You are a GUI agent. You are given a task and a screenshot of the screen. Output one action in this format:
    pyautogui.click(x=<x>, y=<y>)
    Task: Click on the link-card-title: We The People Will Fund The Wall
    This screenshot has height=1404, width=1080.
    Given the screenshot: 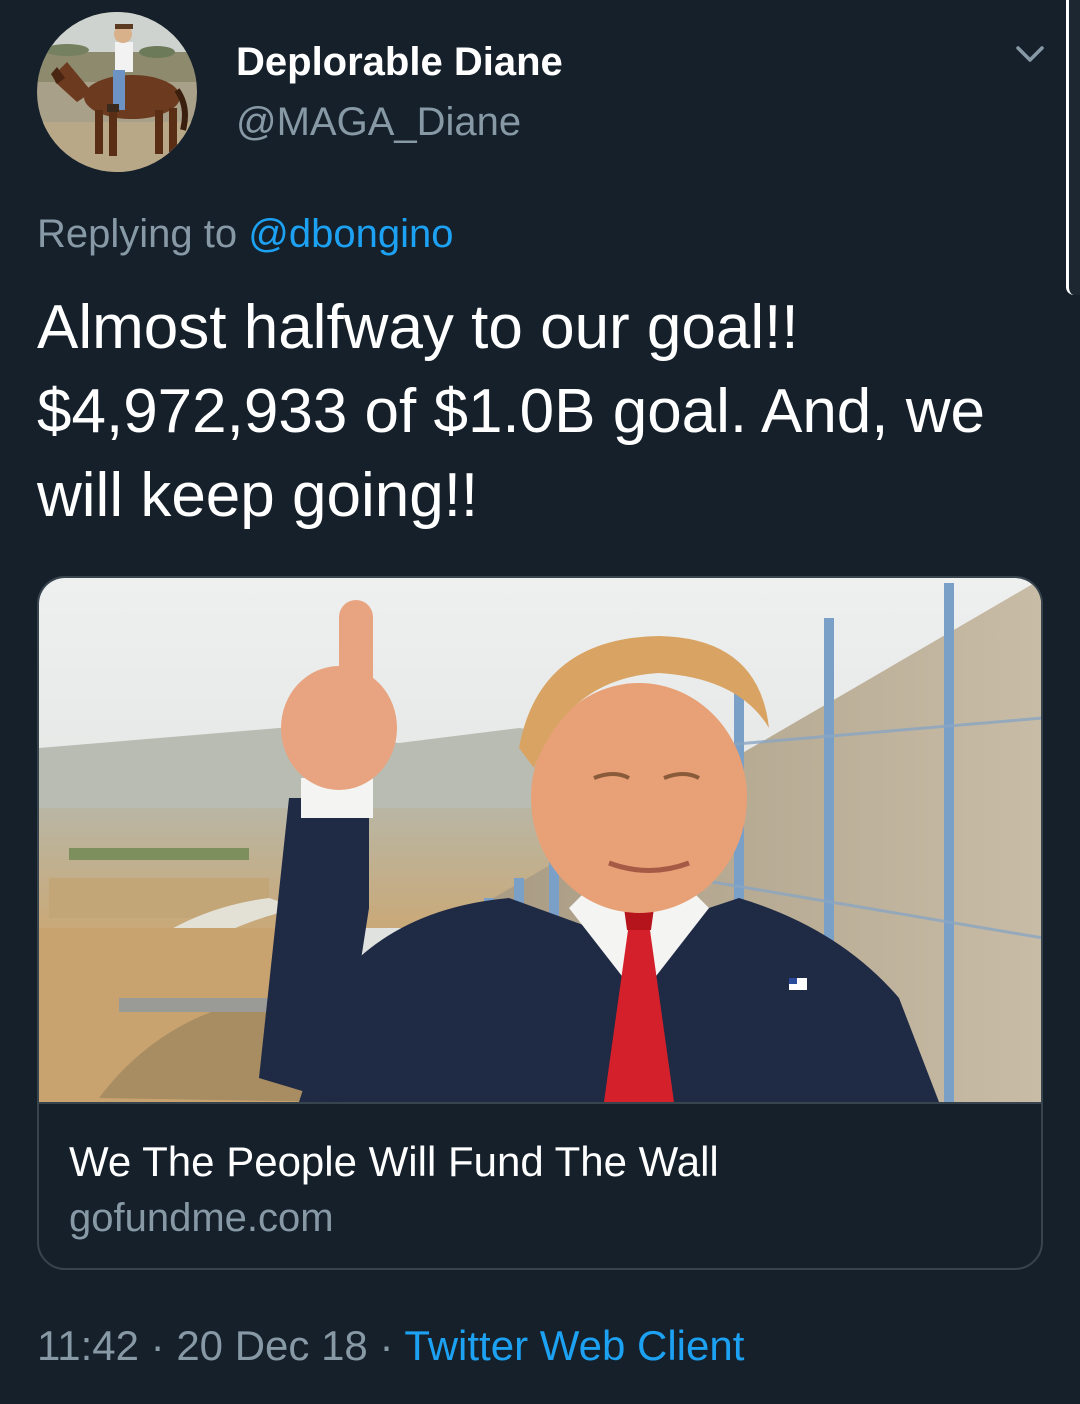 What is the action you would take?
    pyautogui.click(x=394, y=1162)
    